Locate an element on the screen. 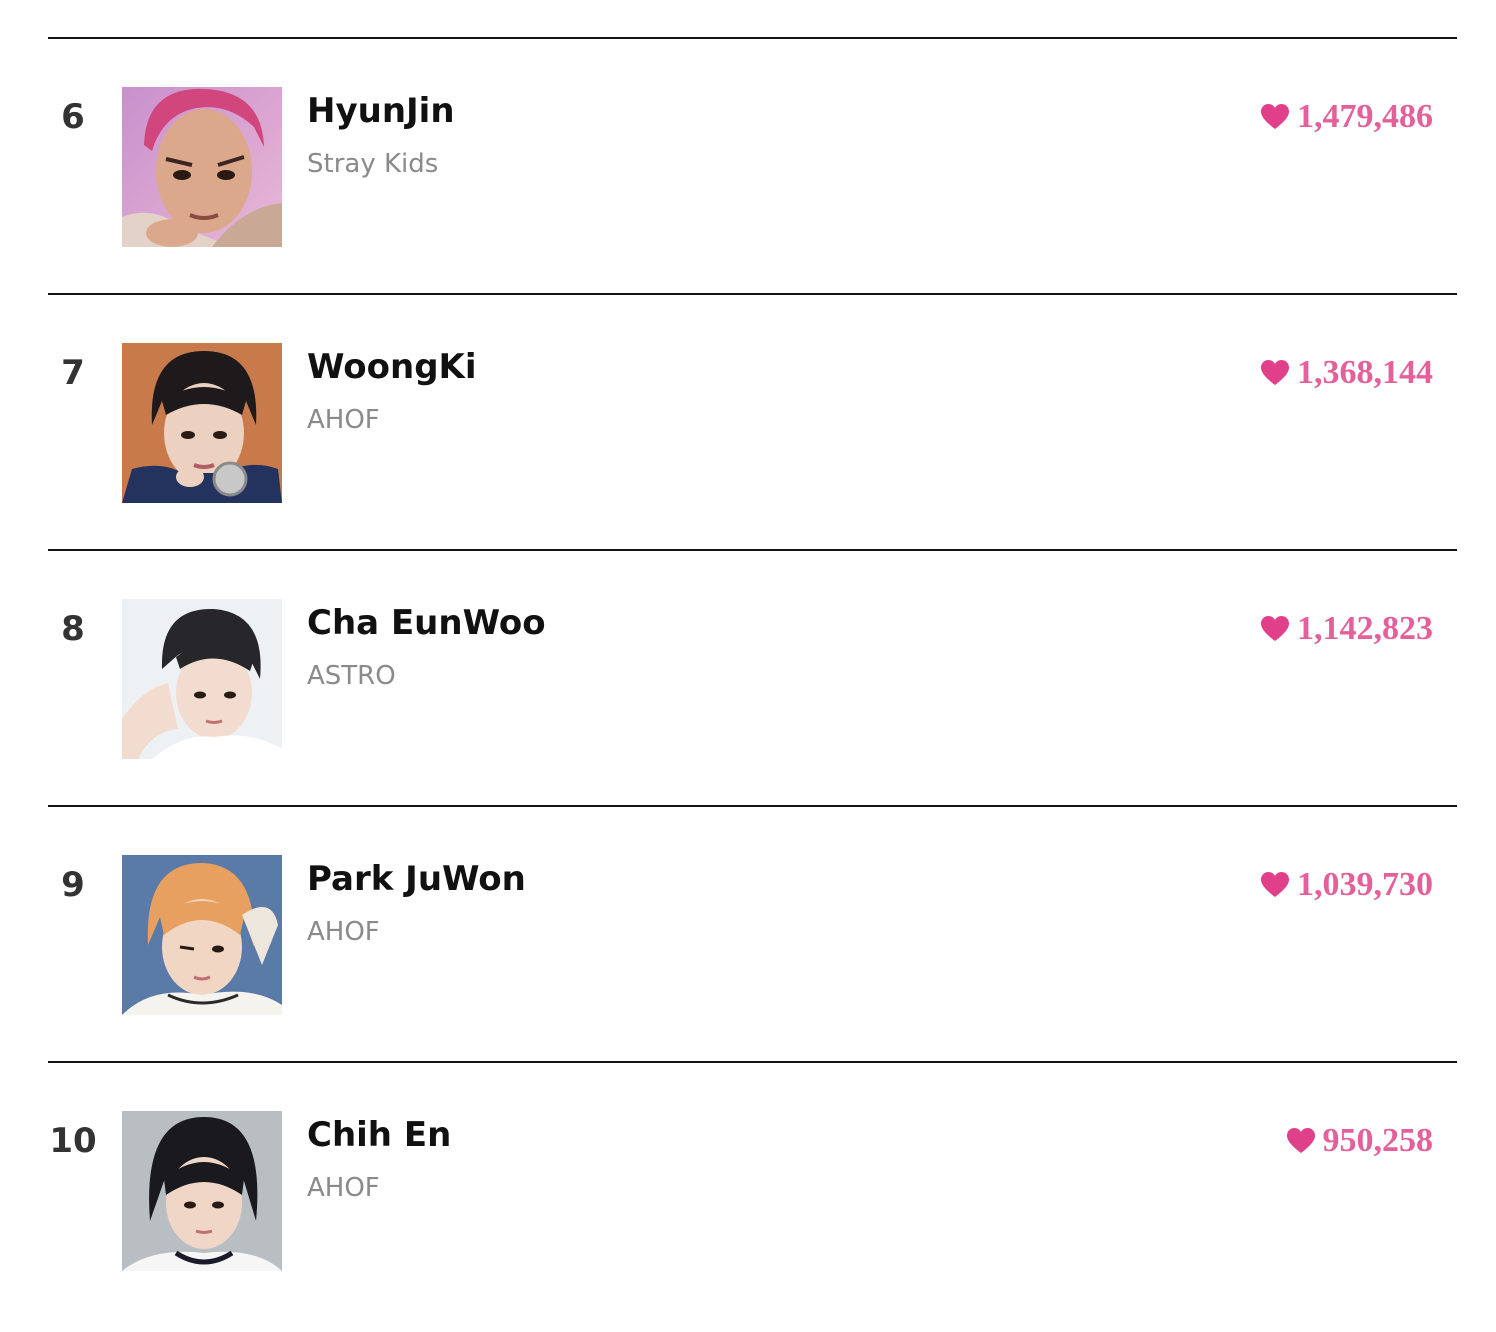 This screenshot has height=1332, width=1496. rank-number: 8 is located at coordinates (73, 629).